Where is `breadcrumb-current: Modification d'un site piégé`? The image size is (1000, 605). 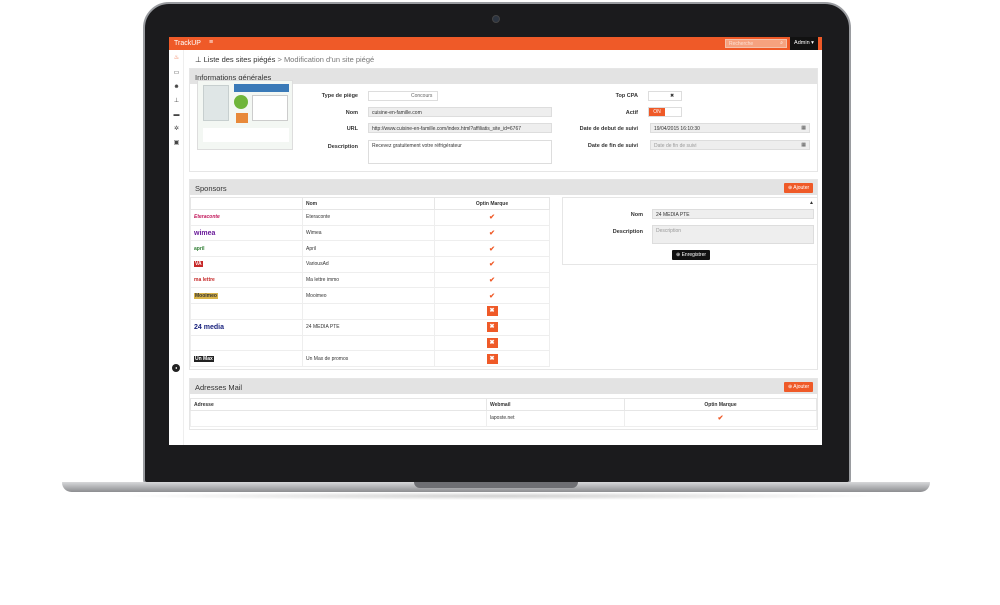 breadcrumb-current: Modification d'un site piégé is located at coordinates (329, 59).